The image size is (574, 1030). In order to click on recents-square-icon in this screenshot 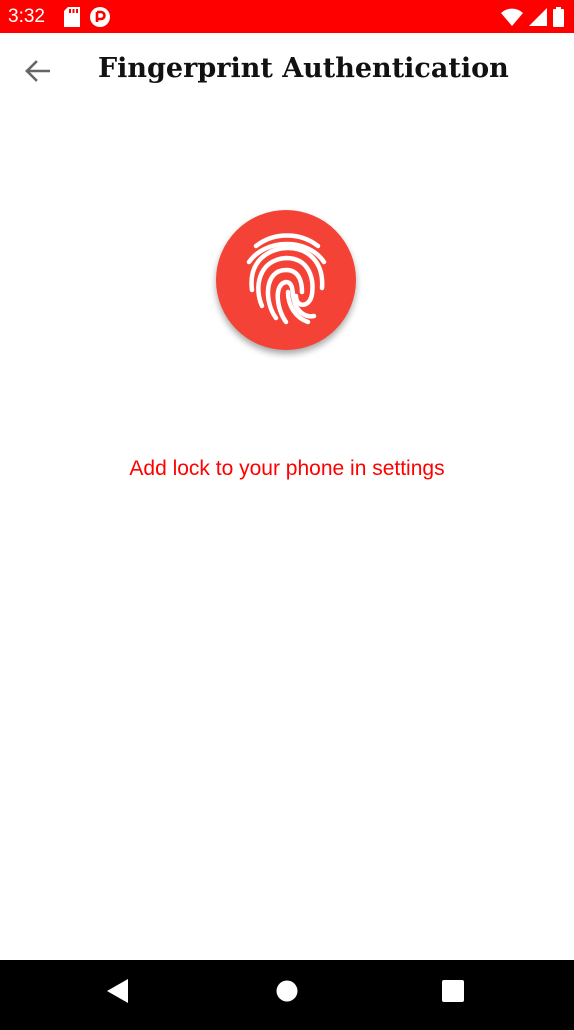, I will do `click(453, 993)`.